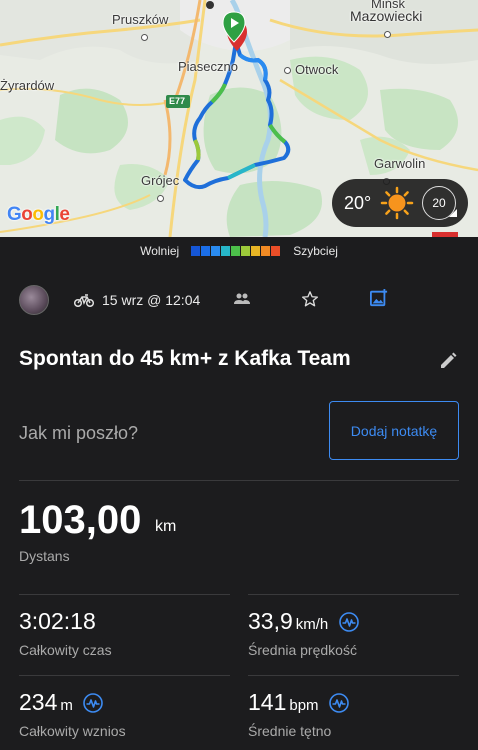 This screenshot has width=478, height=750. Describe the element at coordinates (315, 251) in the screenshot. I see `speed-legend-fast-label: Szybciej` at that location.